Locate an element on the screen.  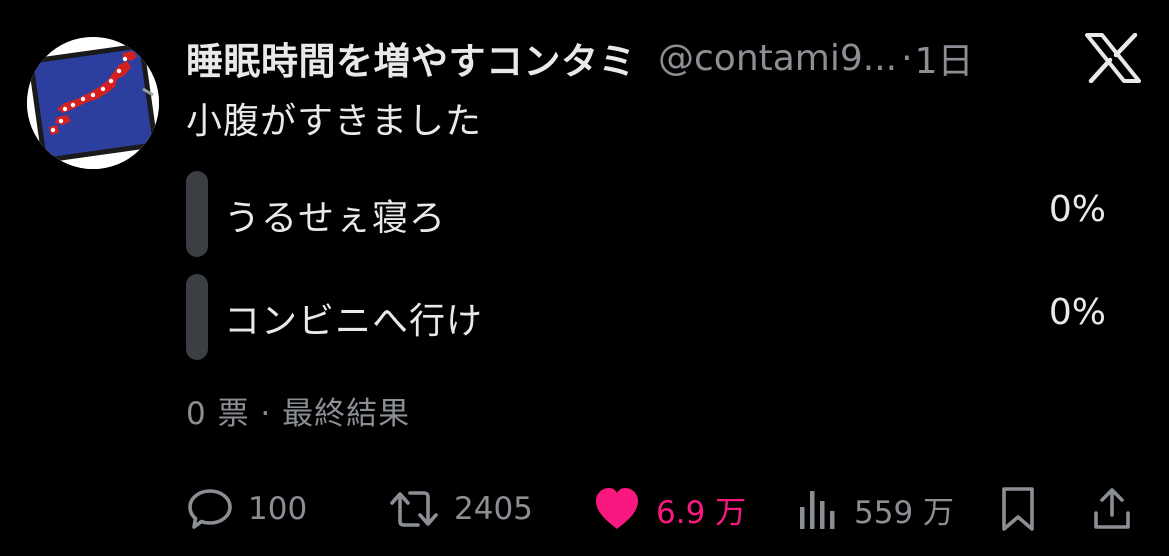
poll-meta: 0 票 · 最終結果 is located at coordinates (298, 414).